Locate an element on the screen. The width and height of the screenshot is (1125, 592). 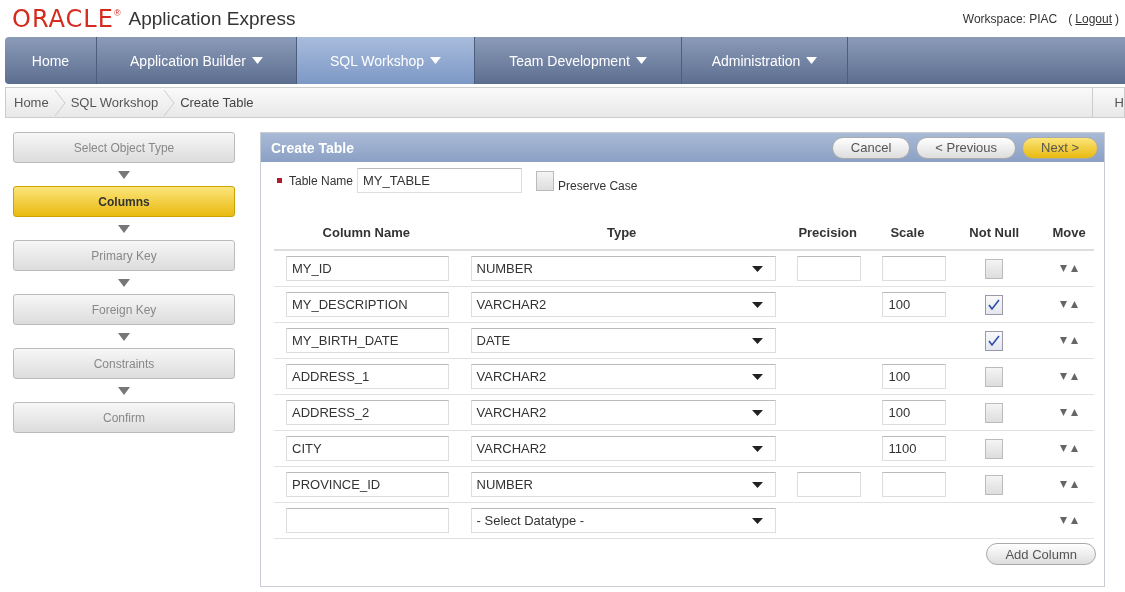
table-name-label: Table Name is located at coordinates (321, 180).